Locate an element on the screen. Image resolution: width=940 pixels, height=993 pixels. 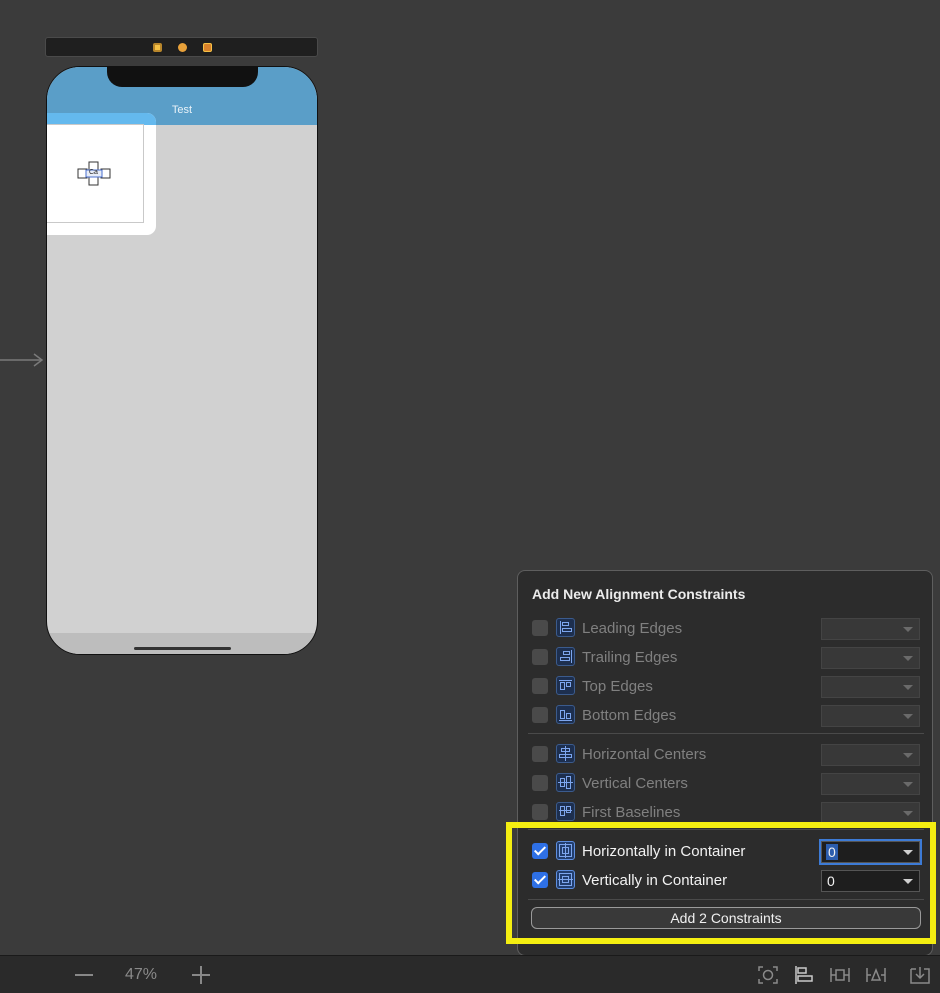
trailing-edges-icon is located at coordinates (565, 656).